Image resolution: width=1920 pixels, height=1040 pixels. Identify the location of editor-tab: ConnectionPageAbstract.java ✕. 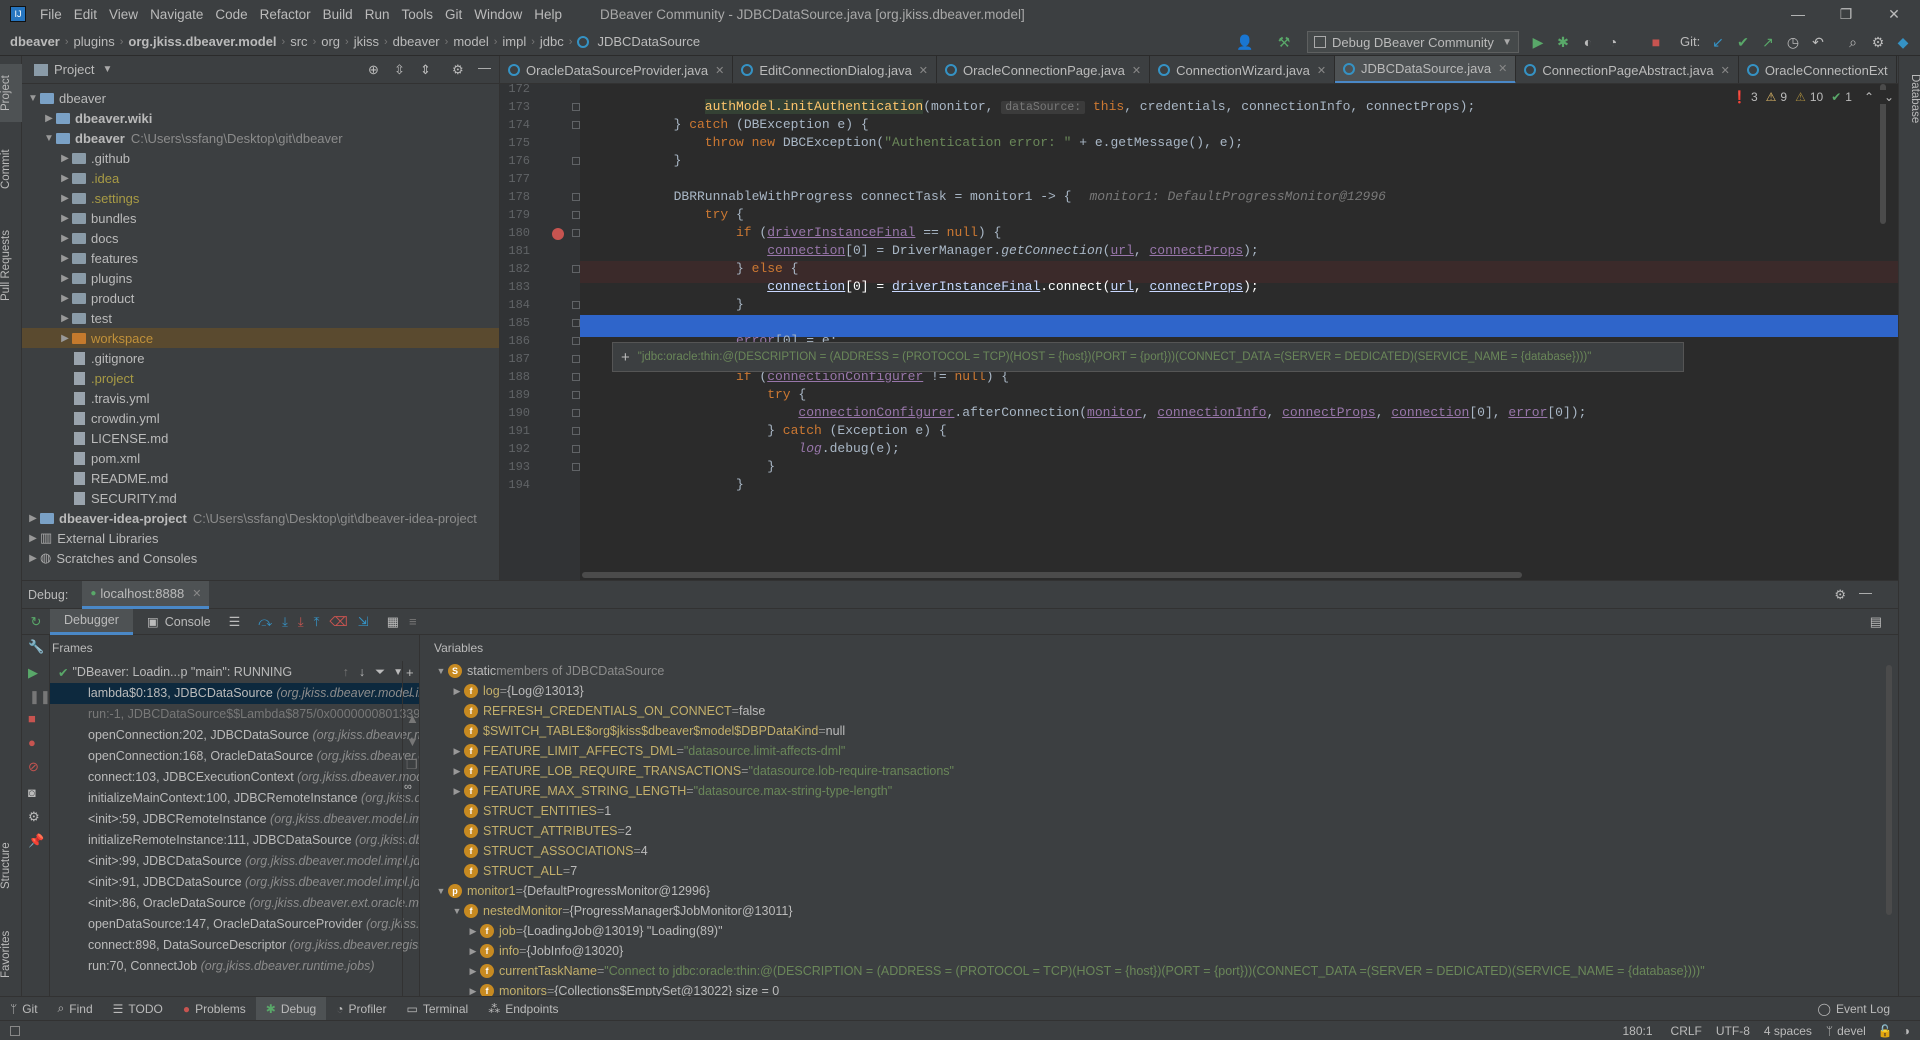
(1627, 69).